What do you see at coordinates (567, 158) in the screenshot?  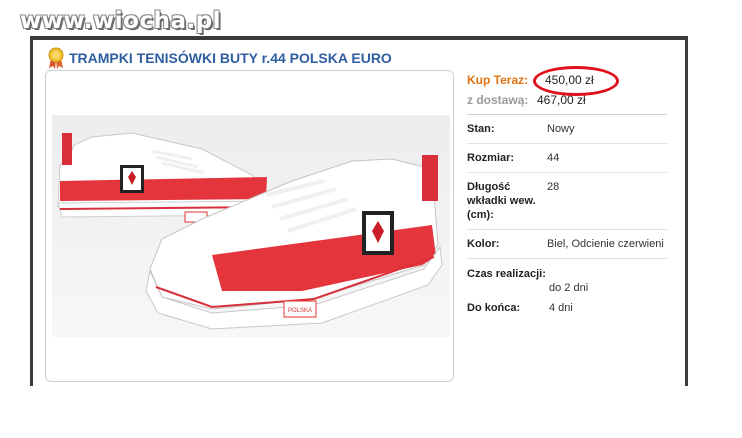 I see `detail-row-size: Rozmiar: 44` at bounding box center [567, 158].